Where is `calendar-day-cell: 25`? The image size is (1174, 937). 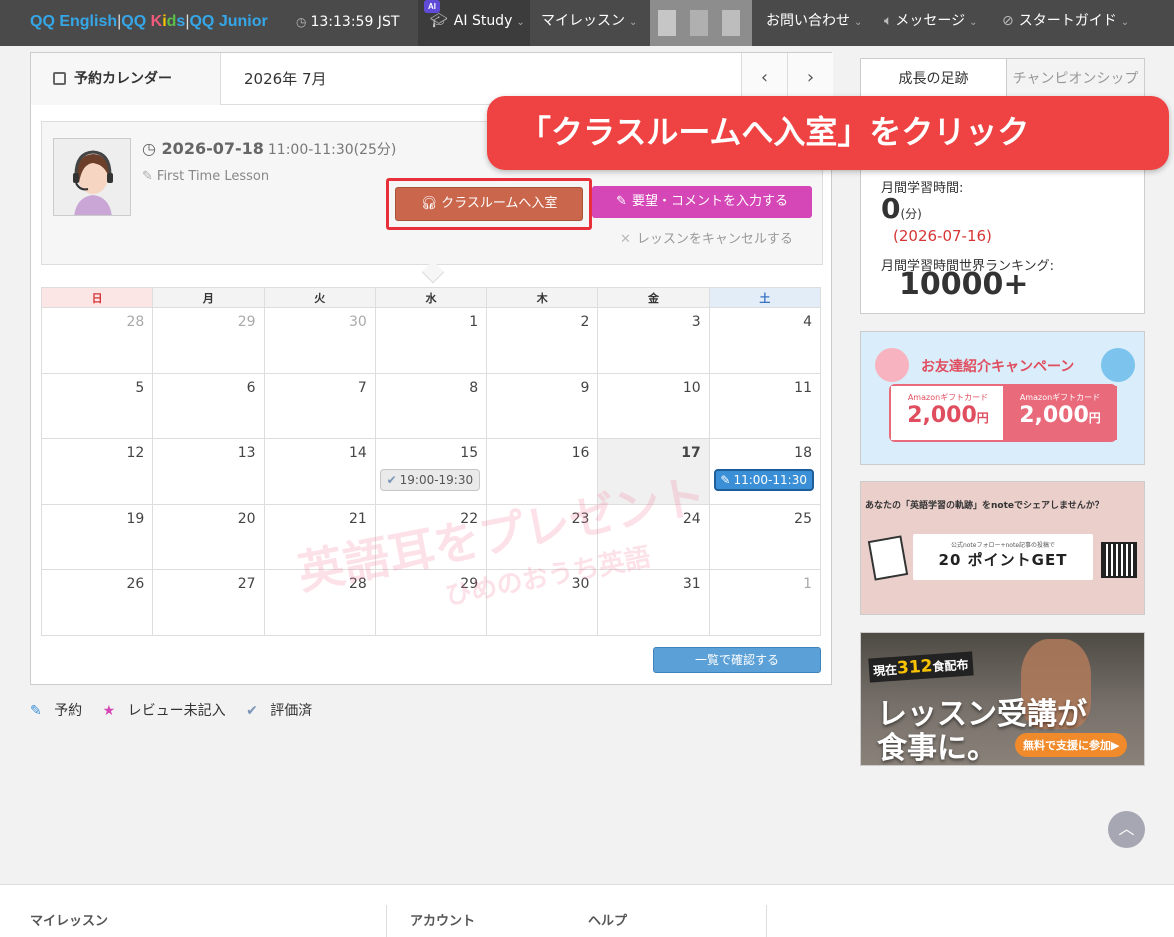 calendar-day-cell: 25 is located at coordinates (765, 537).